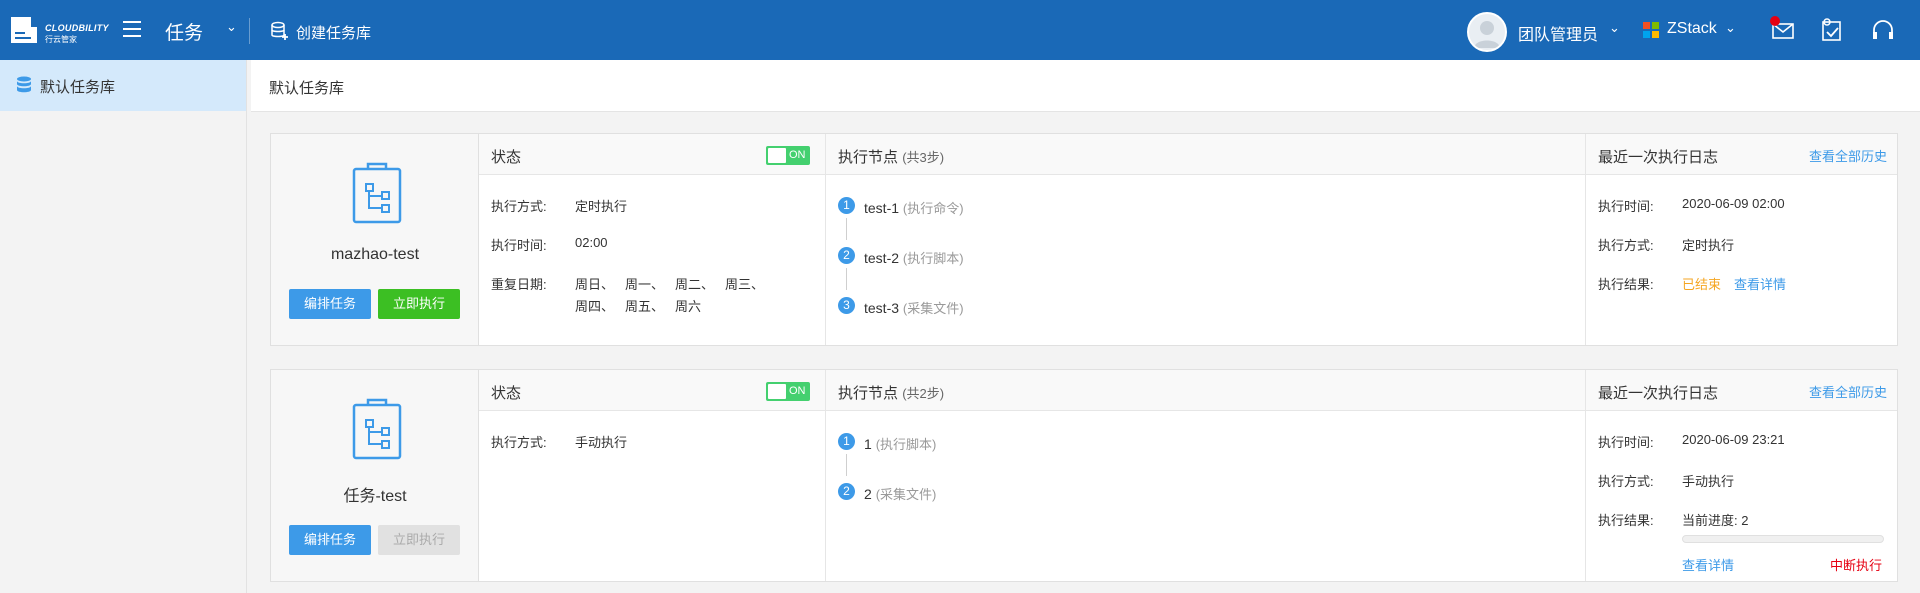 Image resolution: width=1920 pixels, height=593 pixels. Describe the element at coordinates (891, 393) in the screenshot. I see `exec-nodes-title: 执行节点 (共2步)` at that location.